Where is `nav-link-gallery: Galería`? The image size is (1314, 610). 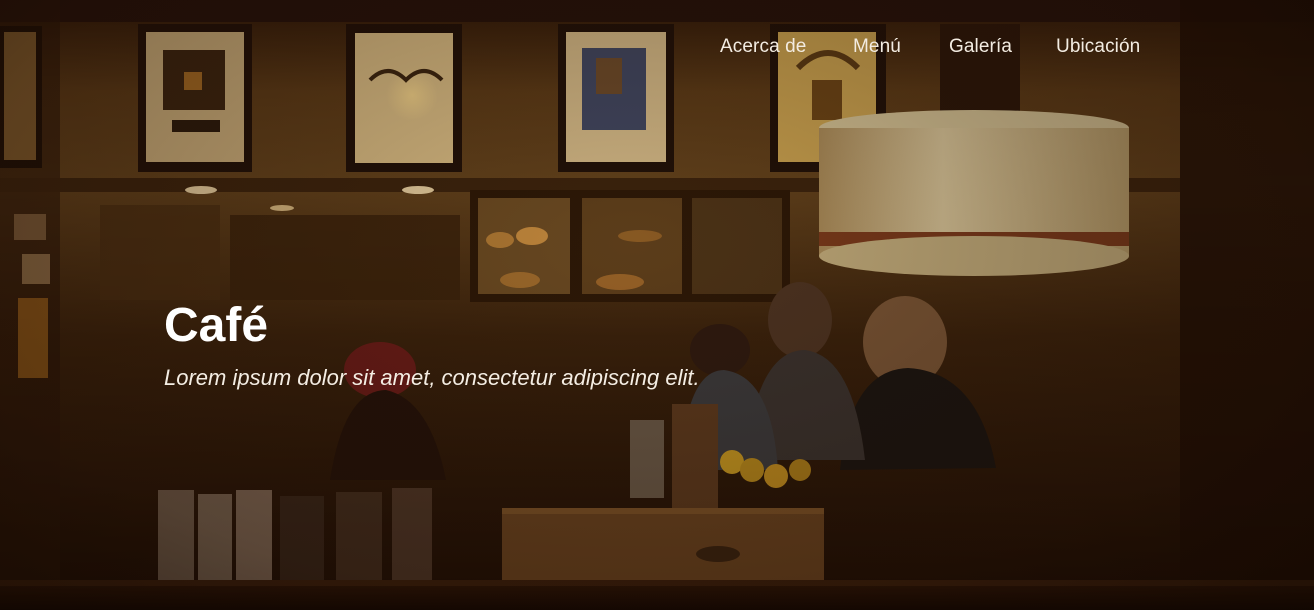 nav-link-gallery: Galería is located at coordinates (980, 47).